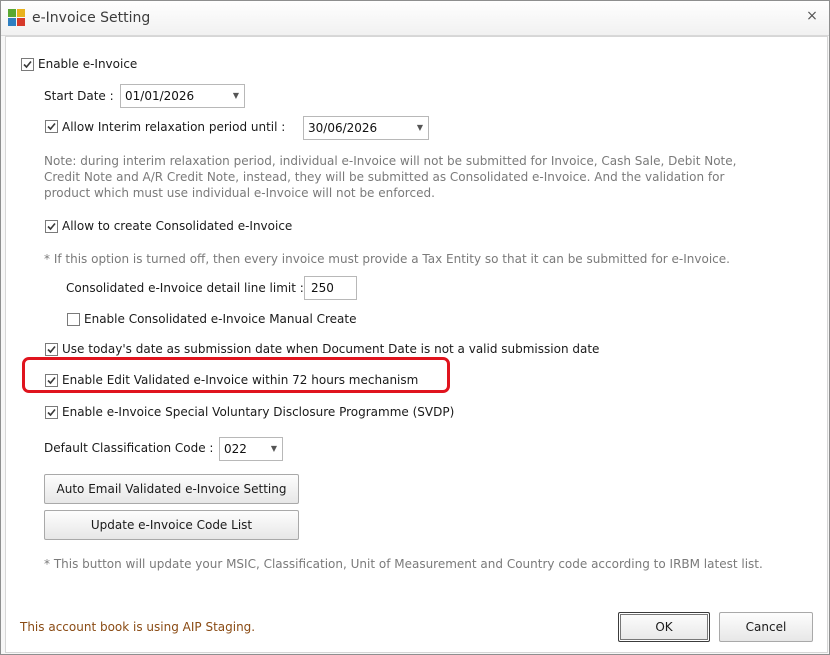 This screenshot has height=655, width=830. I want to click on update-code-list-button: Update e-Invoice Code List, so click(171, 525).